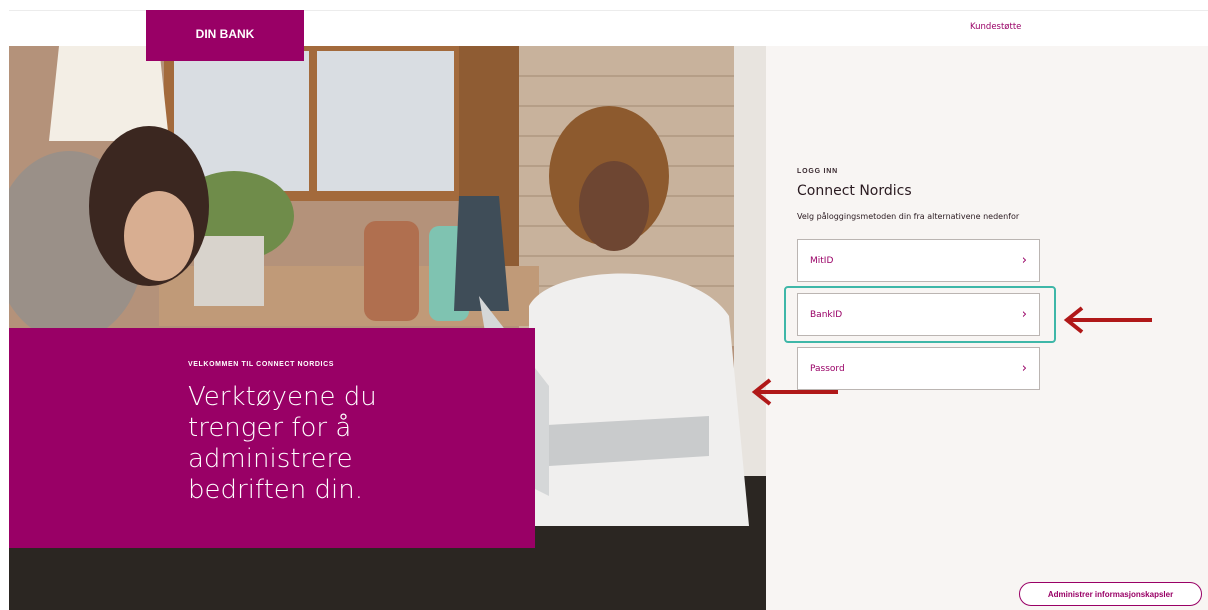 The width and height of the screenshot is (1208, 610). I want to click on method-label: MitID, so click(822, 260).